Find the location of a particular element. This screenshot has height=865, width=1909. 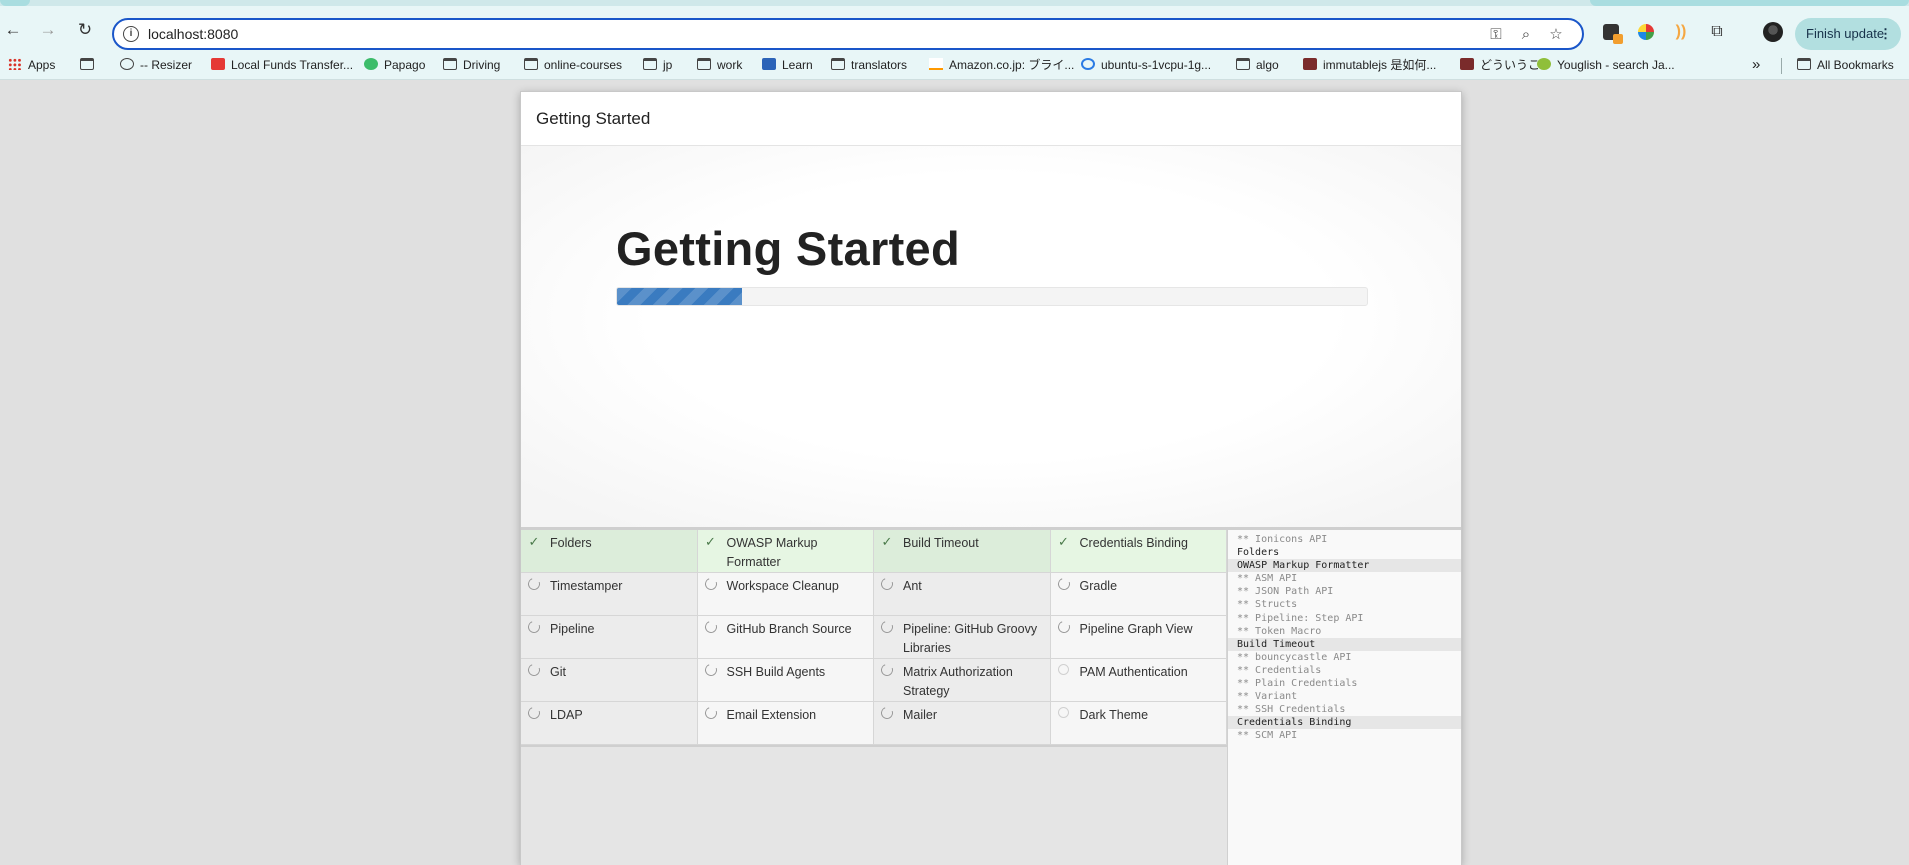

plugin-cell: Workspace Cleanup is located at coordinates (785, 594).